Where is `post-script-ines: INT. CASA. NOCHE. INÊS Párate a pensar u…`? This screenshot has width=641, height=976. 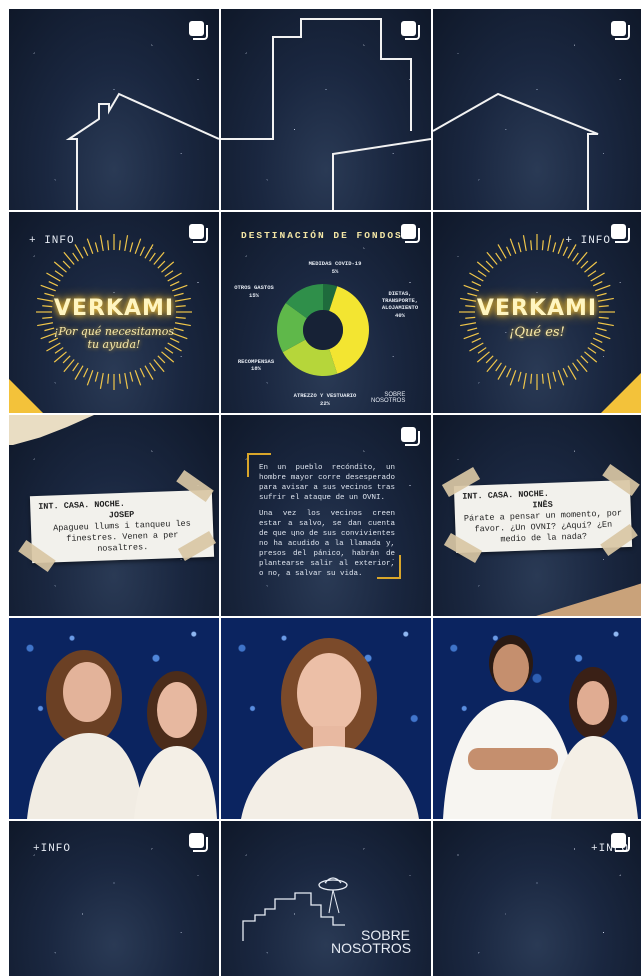
post-script-ines: INT. CASA. NOCHE. INÊS Párate a pensar u… is located at coordinates (537, 515).